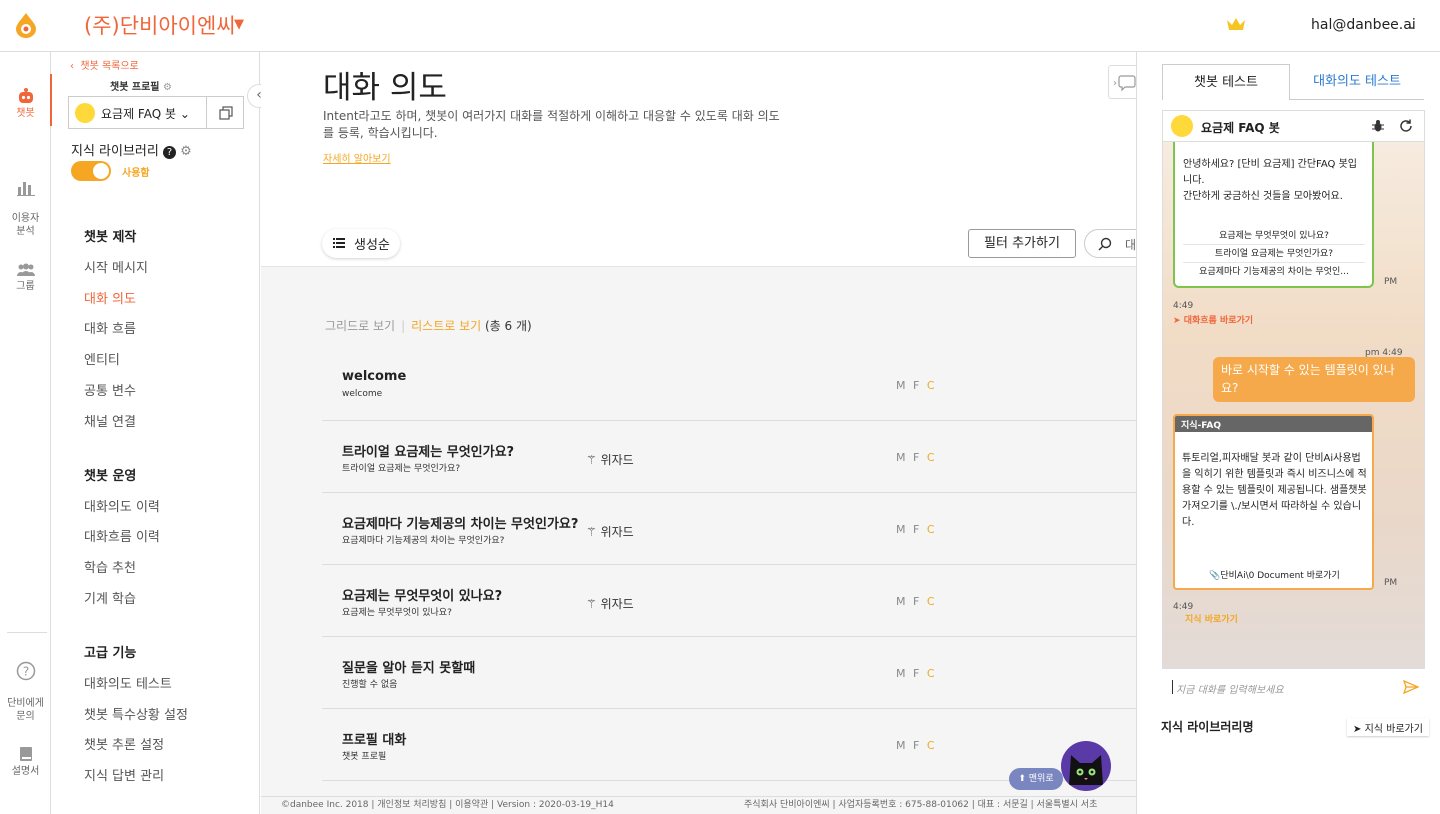 This screenshot has width=1440, height=814. I want to click on flow-link-label: 대화흐름 바로가기, so click(1218, 321).